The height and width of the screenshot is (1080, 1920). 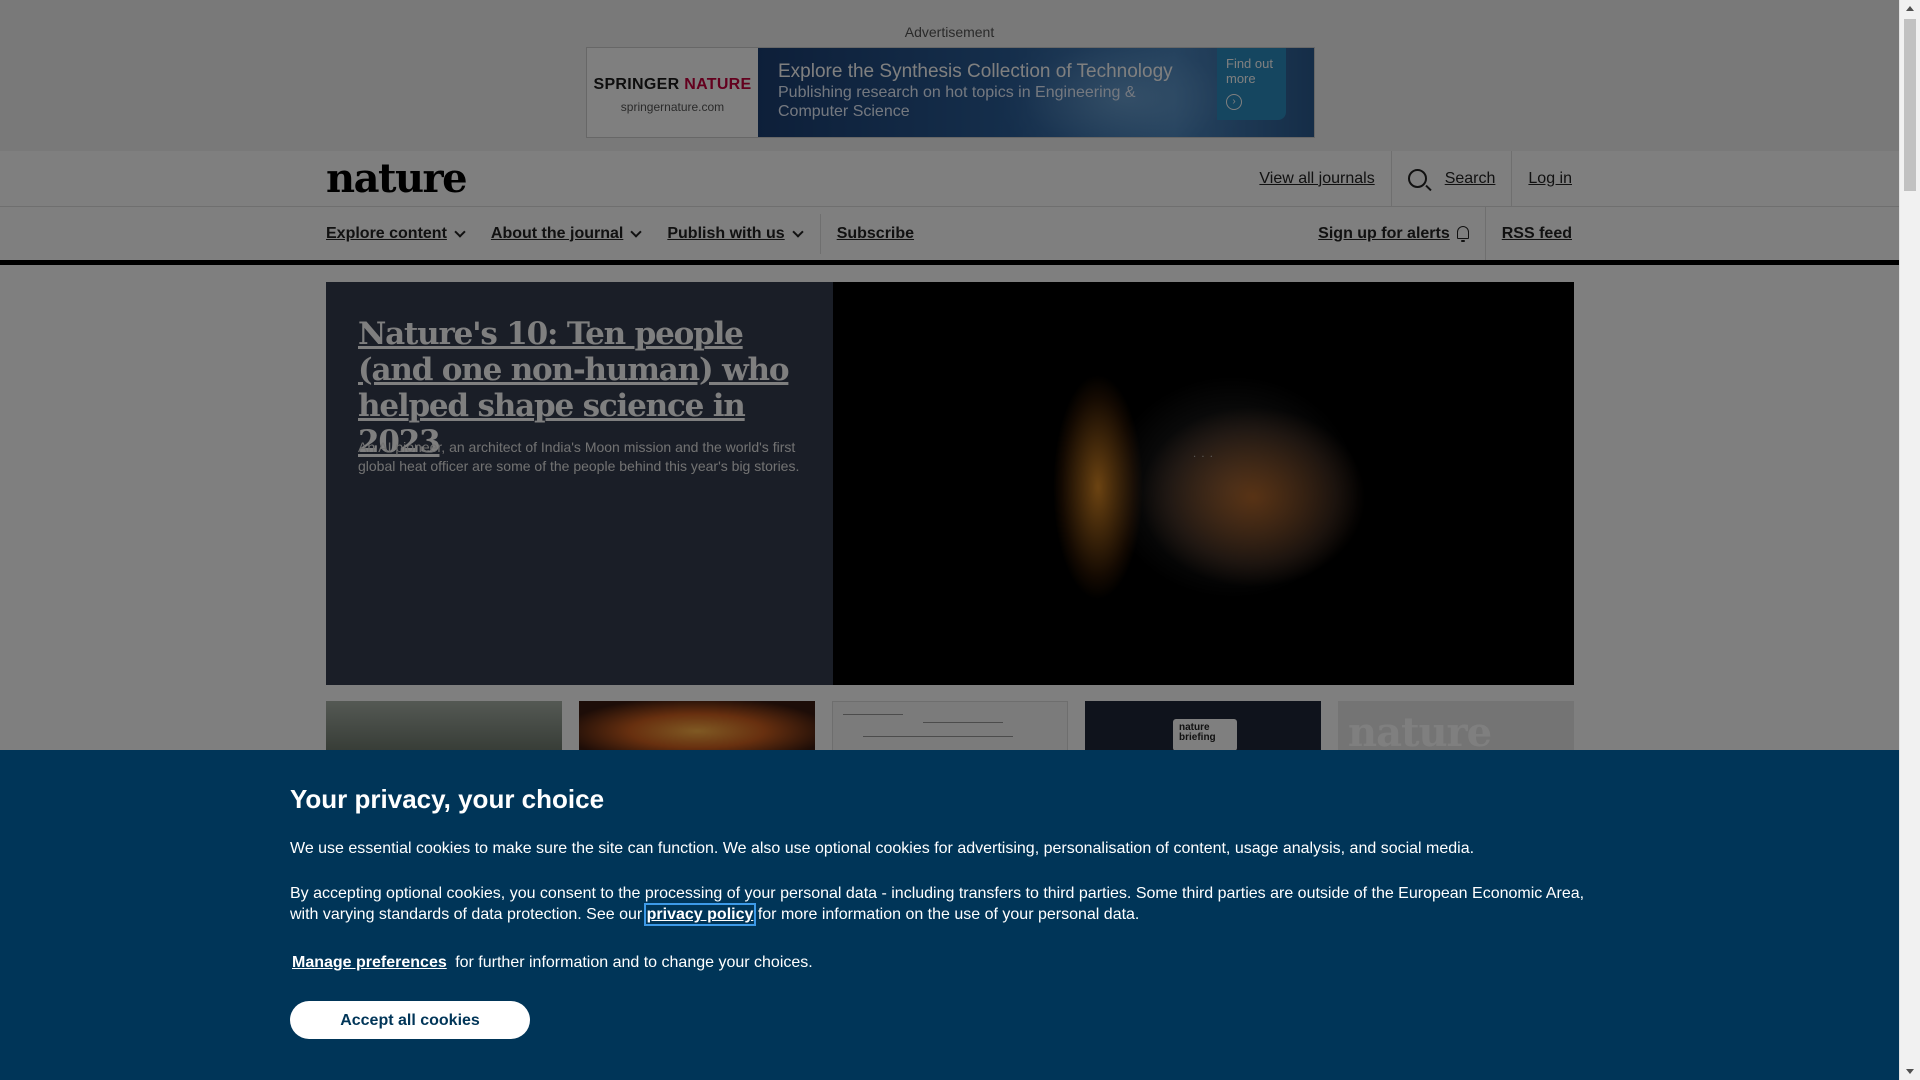 I want to click on manage-preferences-link: Manage preferences, so click(x=369, y=962).